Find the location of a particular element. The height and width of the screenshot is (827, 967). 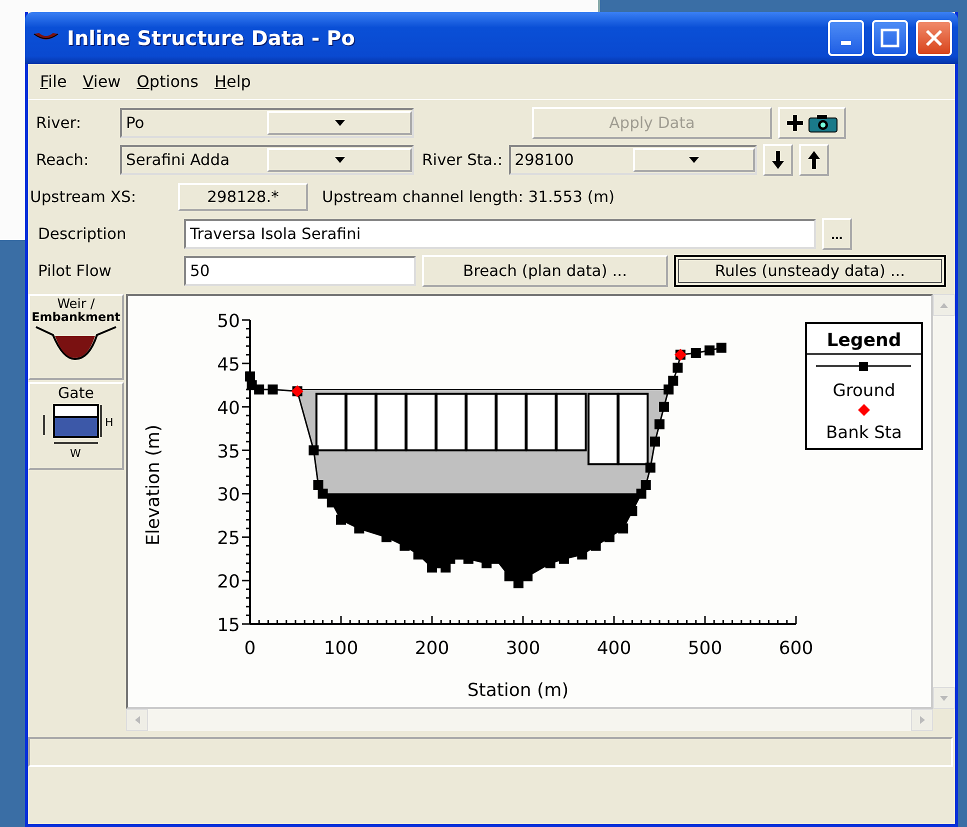

x-tick-label: 600 is located at coordinates (796, 648).